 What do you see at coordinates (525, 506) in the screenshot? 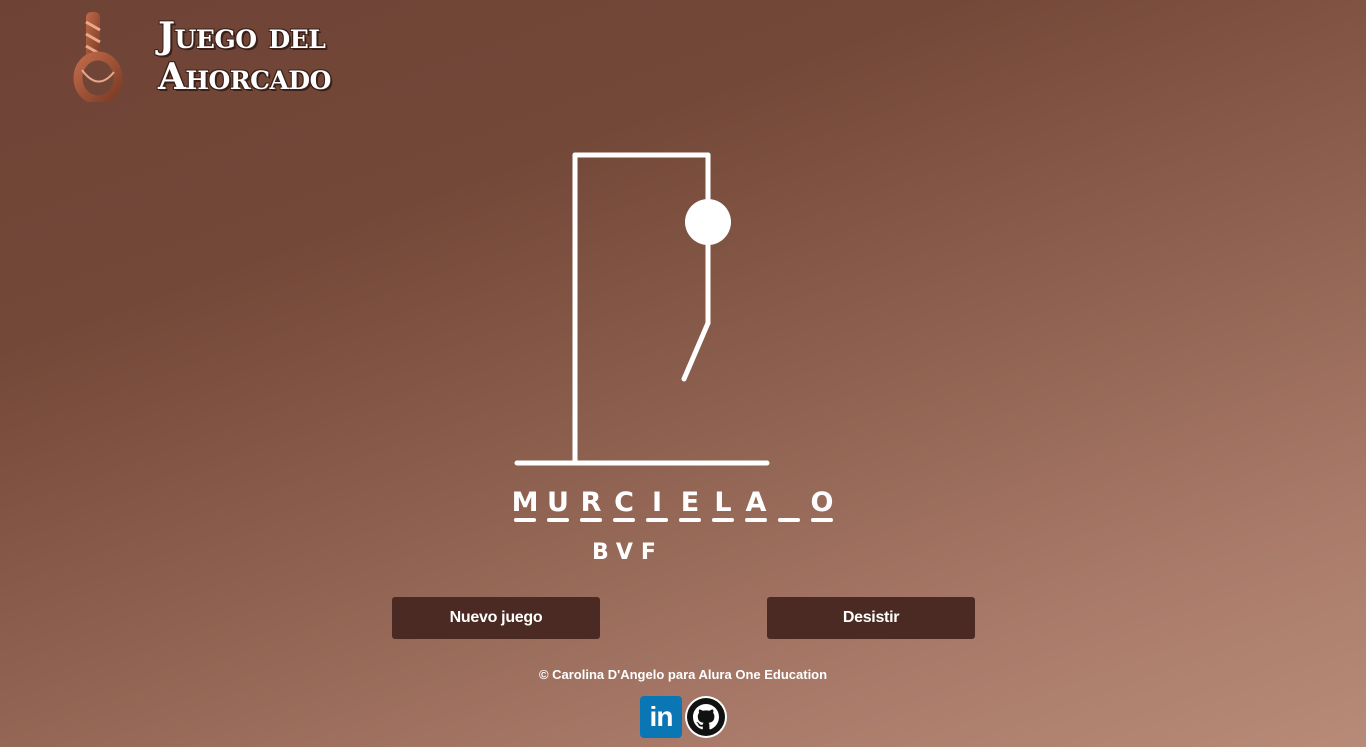
I see `letter-slot: M` at bounding box center [525, 506].